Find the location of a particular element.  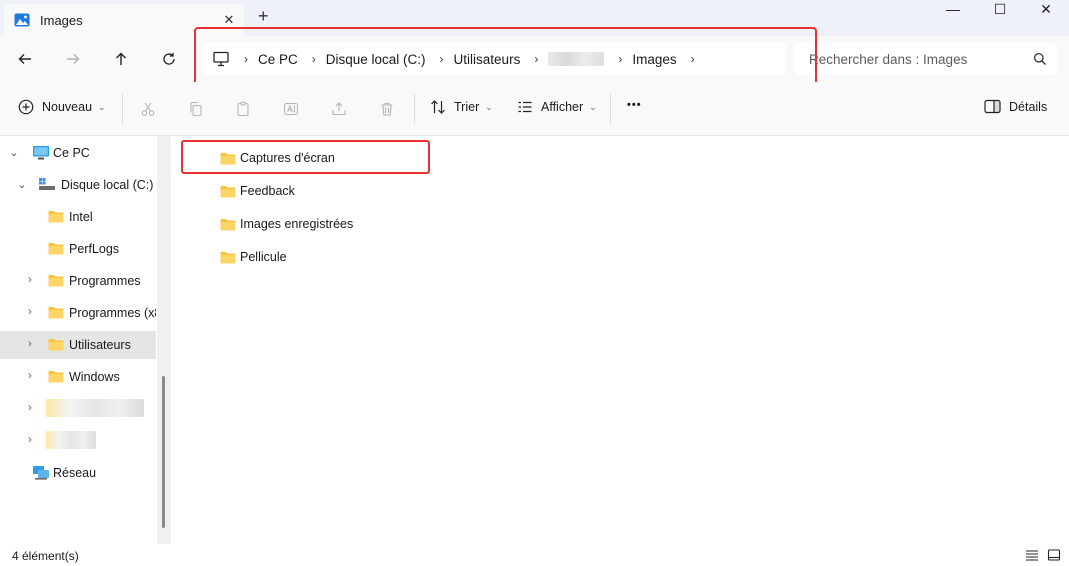

sidebar-item-label: Intel is located at coordinates (81, 217).